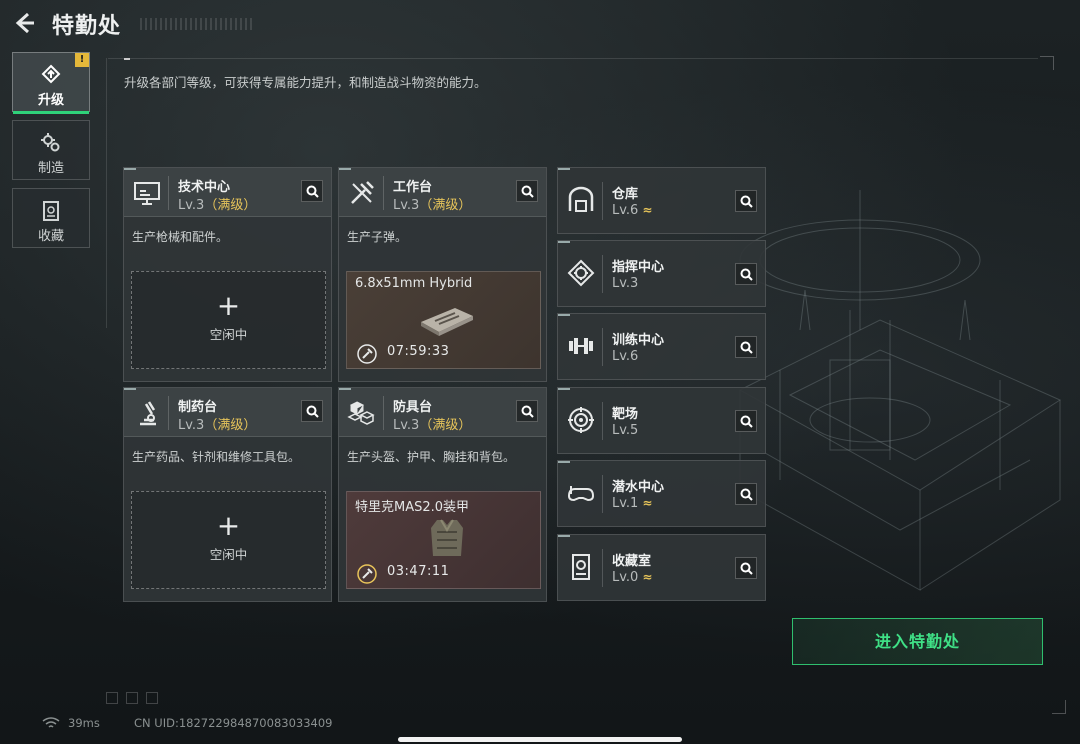 The image size is (1080, 744). Describe the element at coordinates (581, 346) in the screenshot. I see `dumbbell-icon` at that location.